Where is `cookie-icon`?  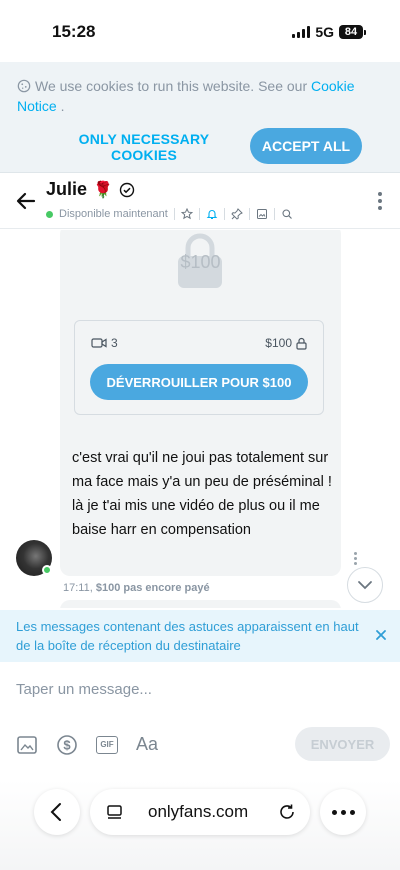 cookie-icon is located at coordinates (24, 86).